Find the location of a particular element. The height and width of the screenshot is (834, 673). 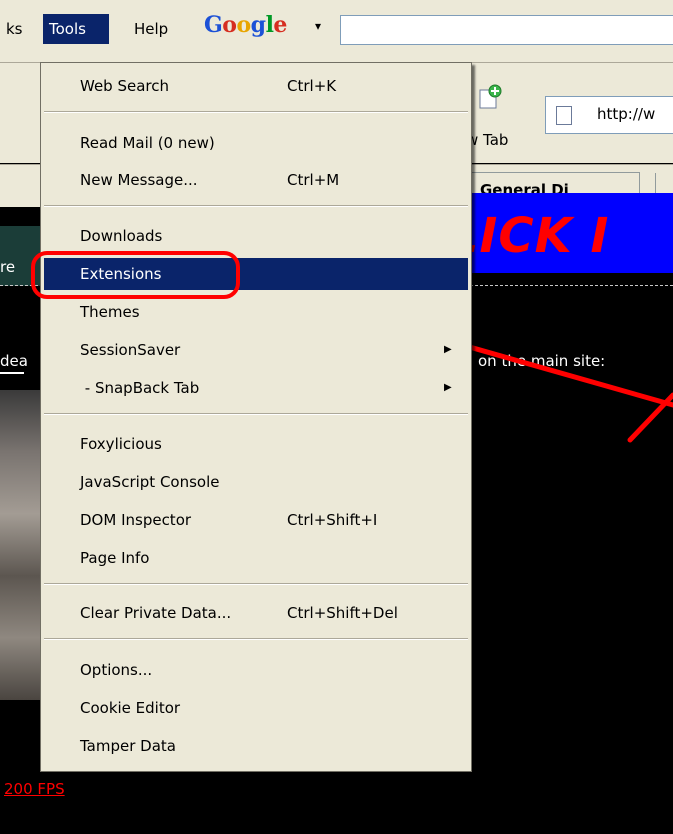

menu-item-page-info: Page Info is located at coordinates (256, 558).